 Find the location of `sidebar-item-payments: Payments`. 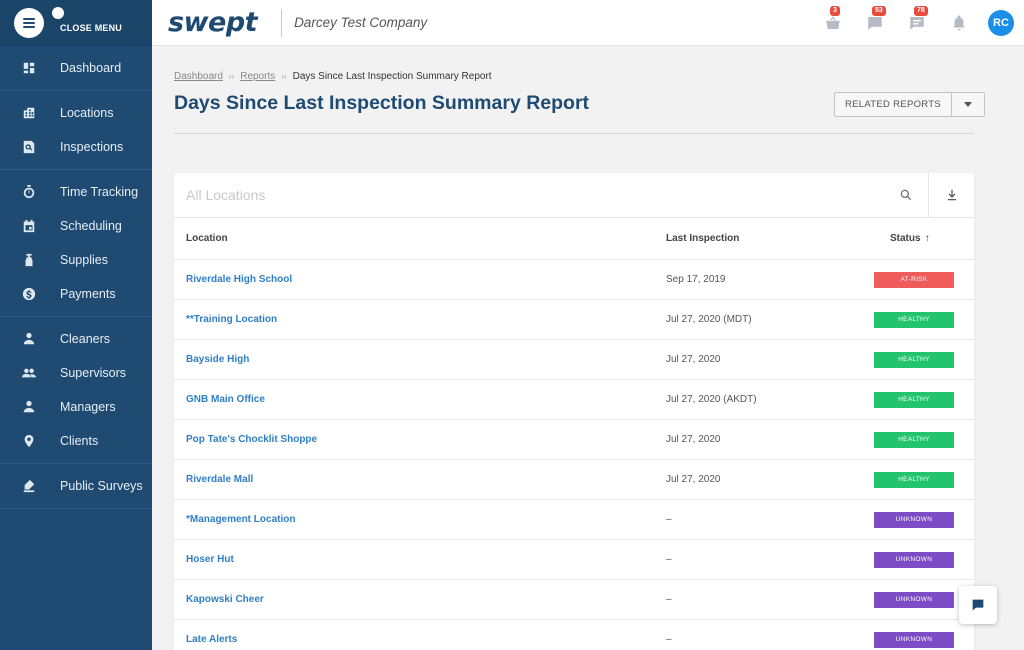

sidebar-item-payments: Payments is located at coordinates (76, 294).